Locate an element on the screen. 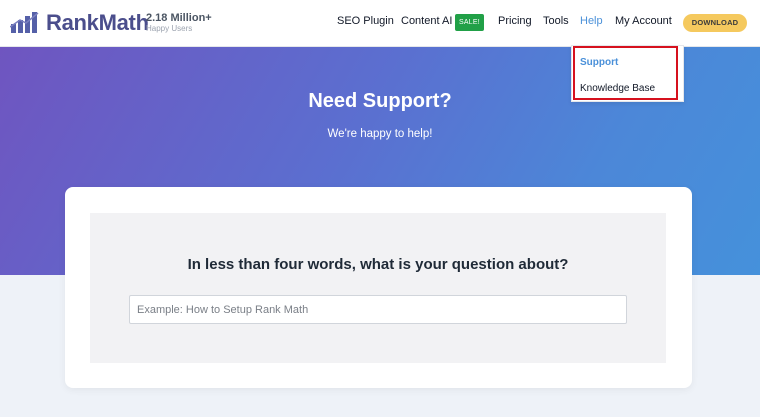  bar-chart-logo-icon is located at coordinates (24, 22).